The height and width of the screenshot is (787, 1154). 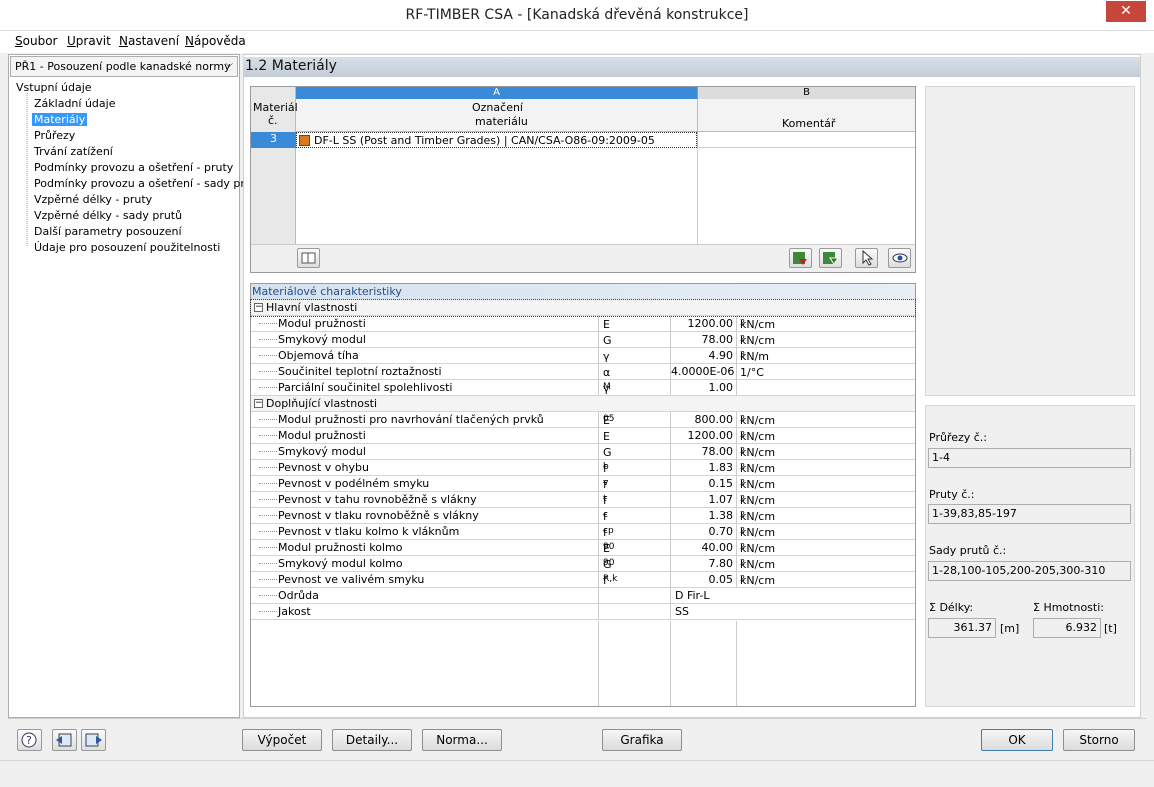 I want to click on export-button, so click(x=830, y=258).